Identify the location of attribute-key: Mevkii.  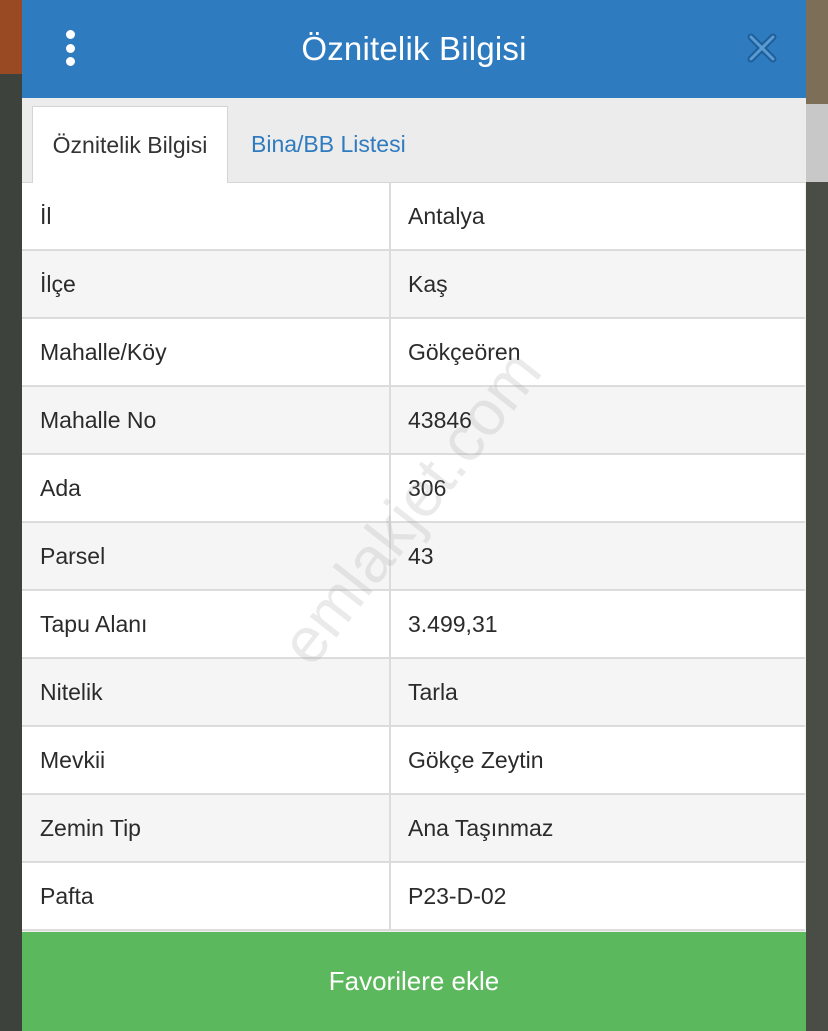
(206, 760).